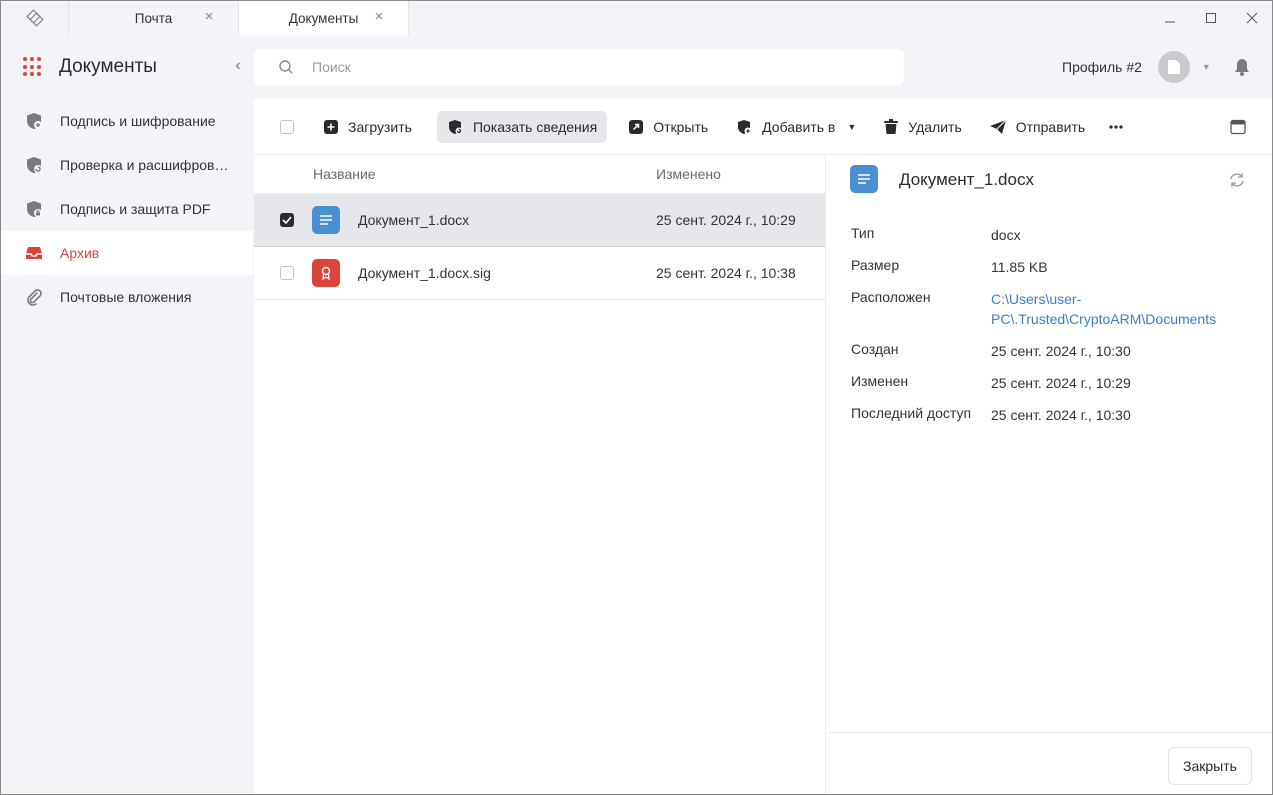  I want to click on shield-info-icon, so click(455, 126).